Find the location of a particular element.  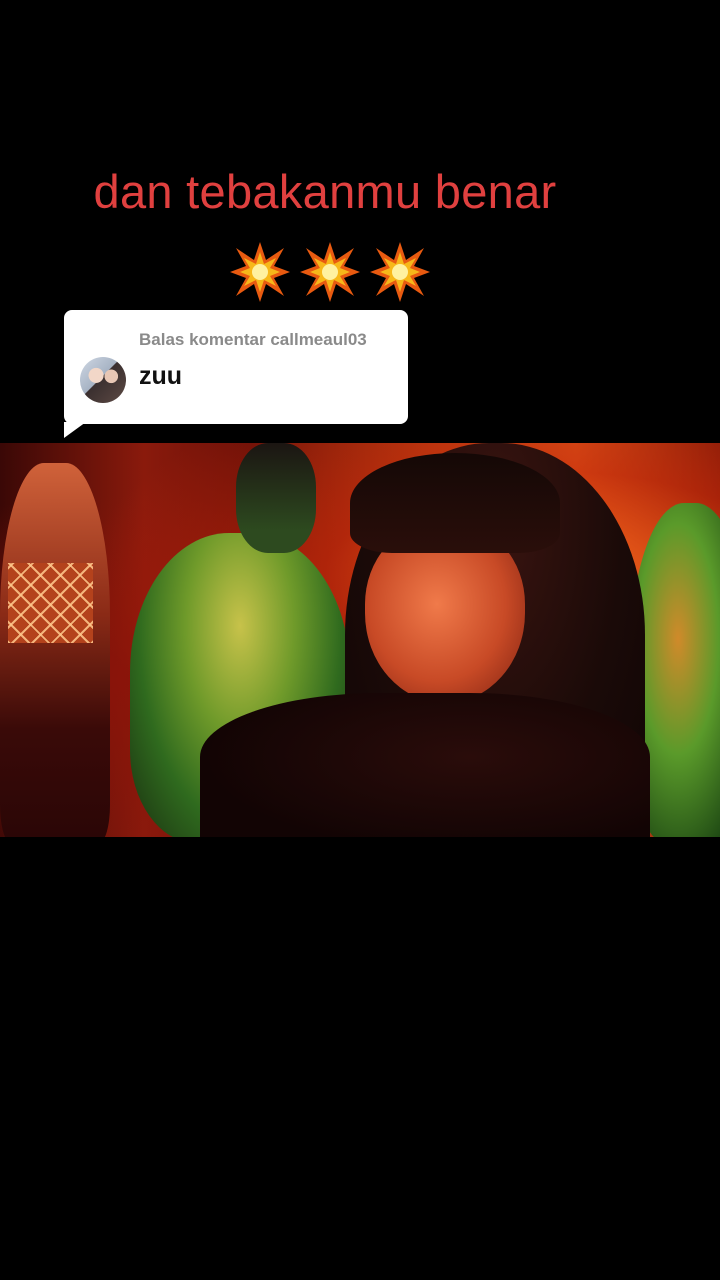

user-avatar-icon is located at coordinates (103, 380).